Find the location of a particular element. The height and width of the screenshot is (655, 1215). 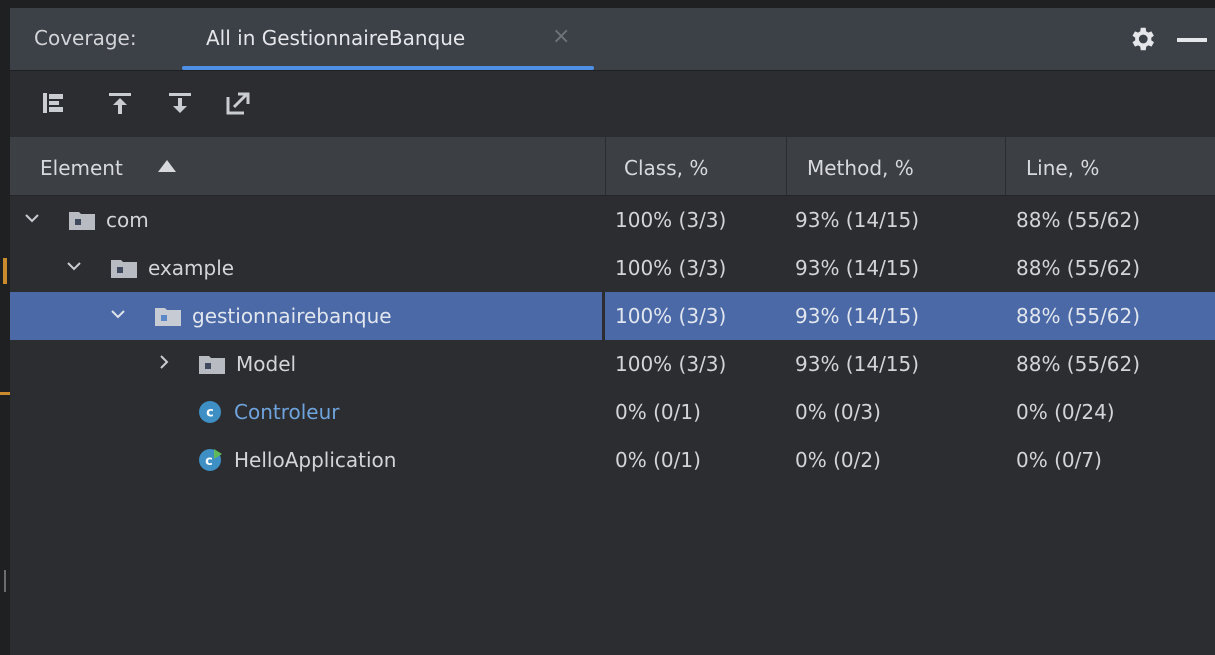

gear-icon is located at coordinates (1142, 39).